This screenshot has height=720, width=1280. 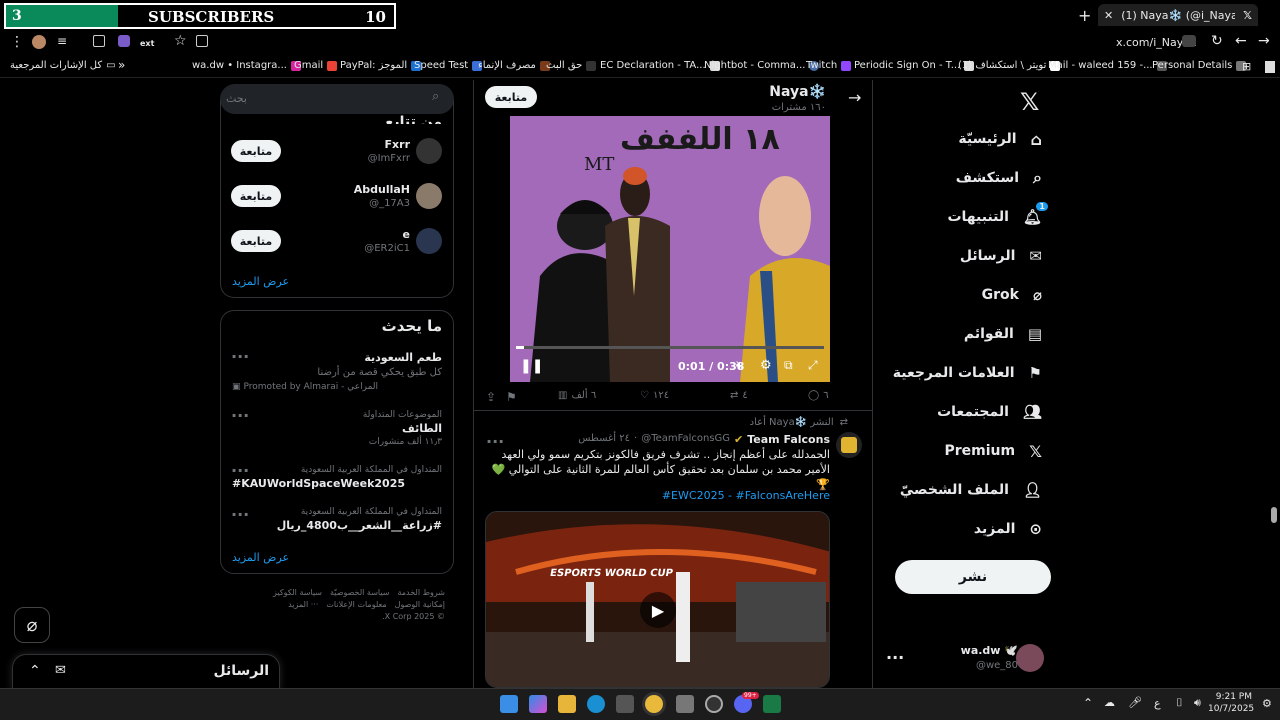 I want to click on footer-link: معلومات الإعلانات, so click(x=356, y=604).